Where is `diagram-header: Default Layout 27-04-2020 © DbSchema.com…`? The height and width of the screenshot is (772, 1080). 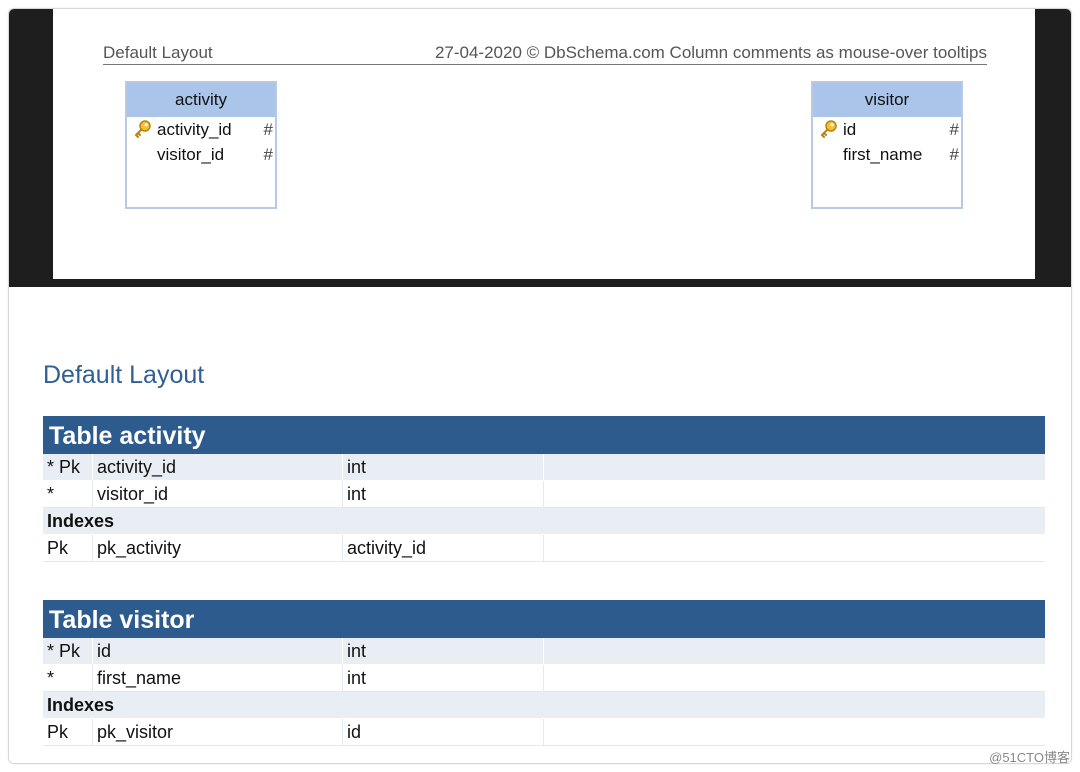
diagram-header: Default Layout 27-04-2020 © DbSchema.com… is located at coordinates (545, 54).